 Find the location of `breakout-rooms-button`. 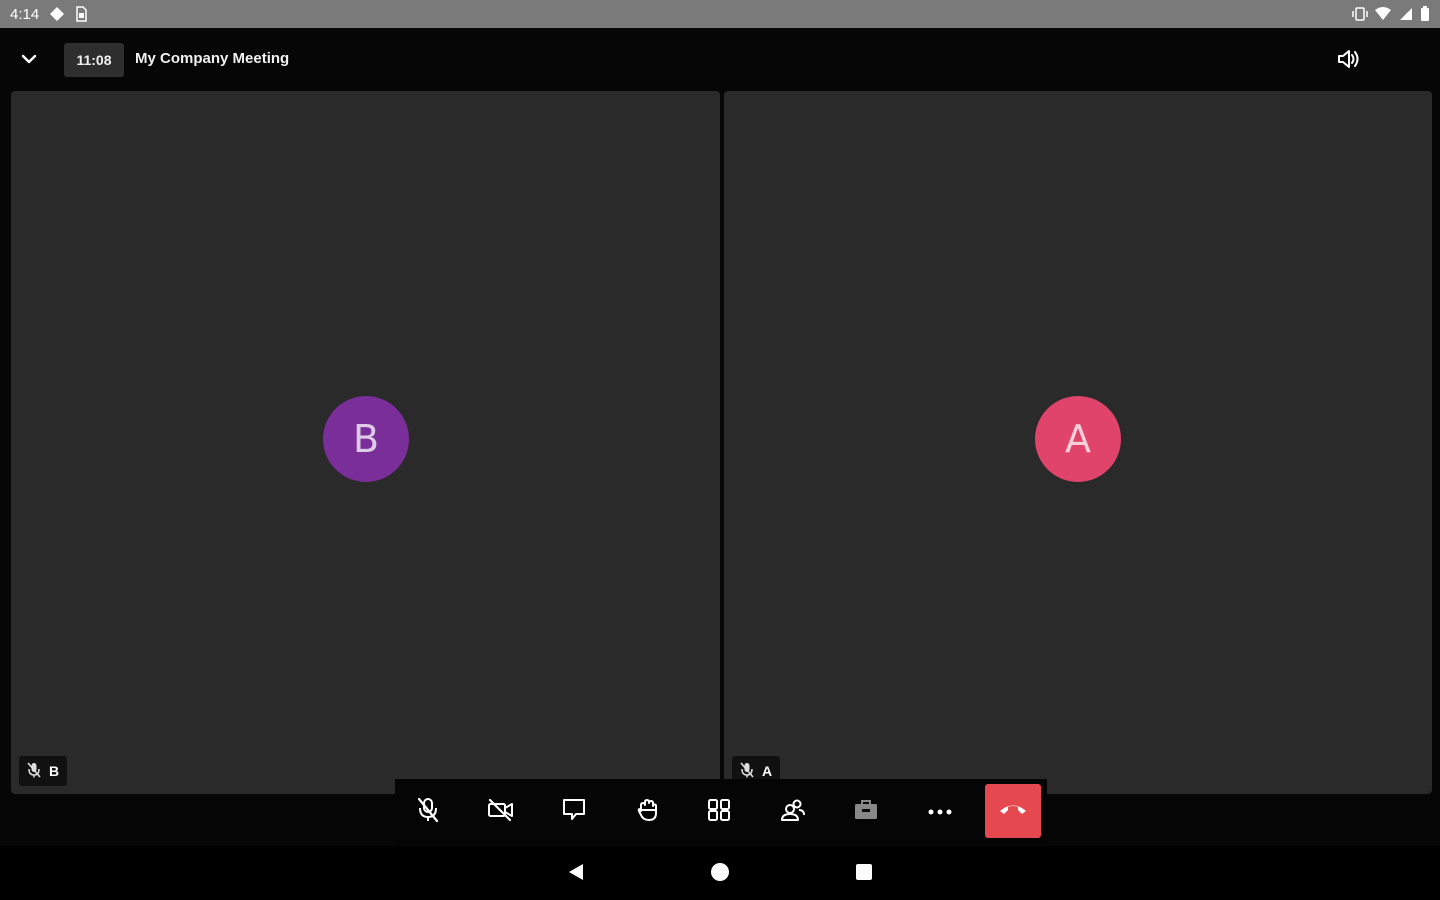

breakout-rooms-button is located at coordinates (866, 812).